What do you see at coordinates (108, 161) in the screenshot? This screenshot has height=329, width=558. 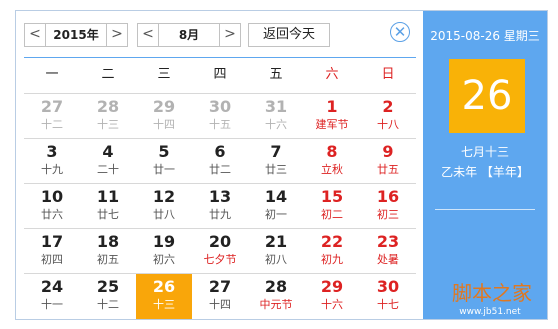 I see `day-cell: 4 二十` at bounding box center [108, 161].